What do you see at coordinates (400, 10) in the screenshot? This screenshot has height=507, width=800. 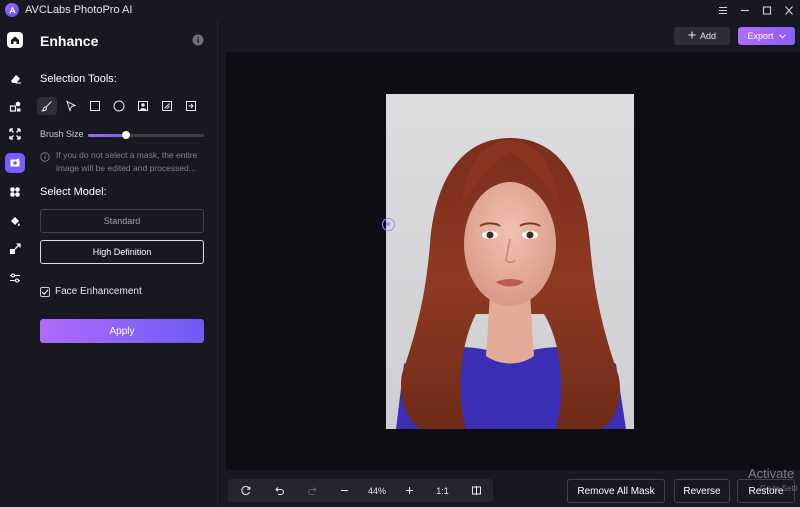 I see `title-bar: AVCLabs PhotoPro AI` at bounding box center [400, 10].